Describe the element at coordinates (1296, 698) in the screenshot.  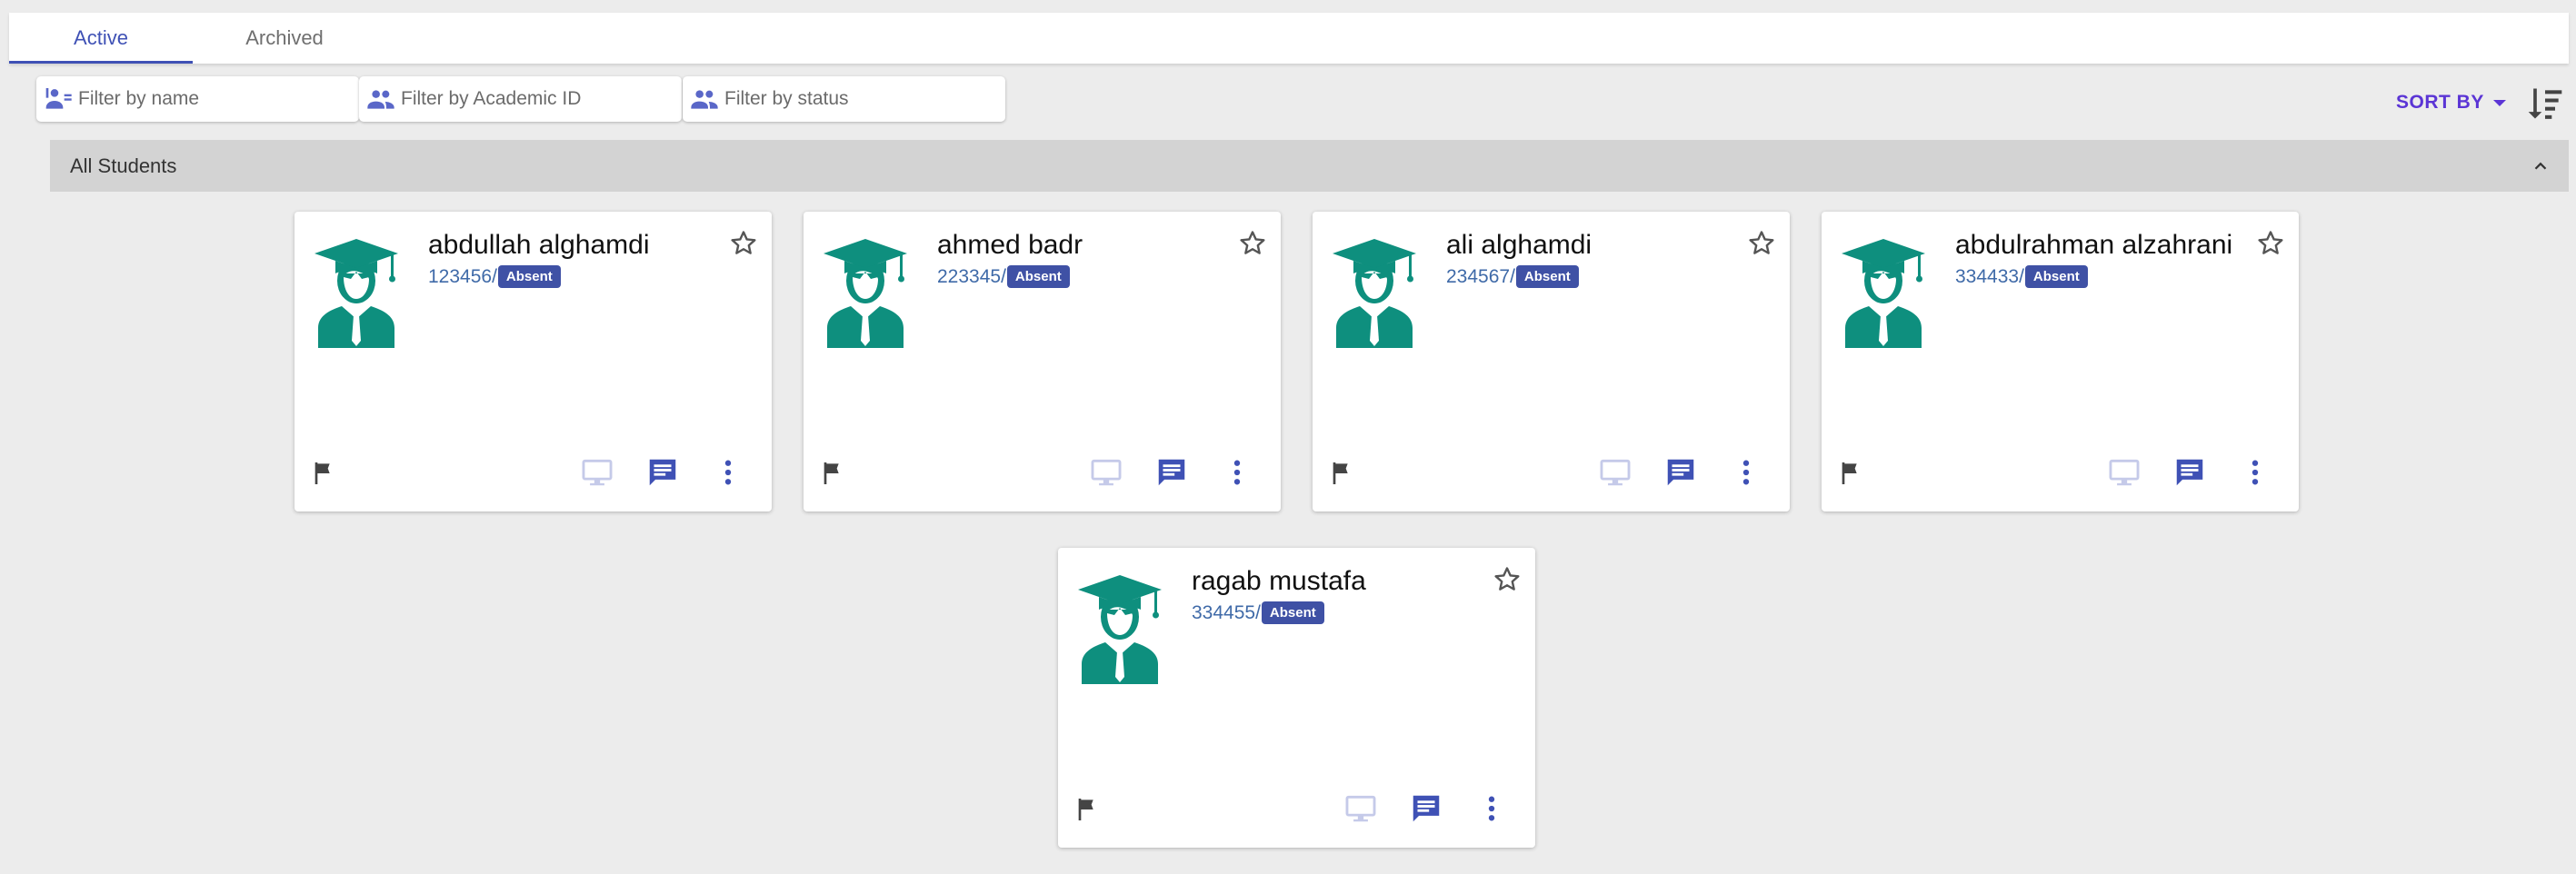
I see `student-card: ragab mustafa 334455/Absent` at that location.